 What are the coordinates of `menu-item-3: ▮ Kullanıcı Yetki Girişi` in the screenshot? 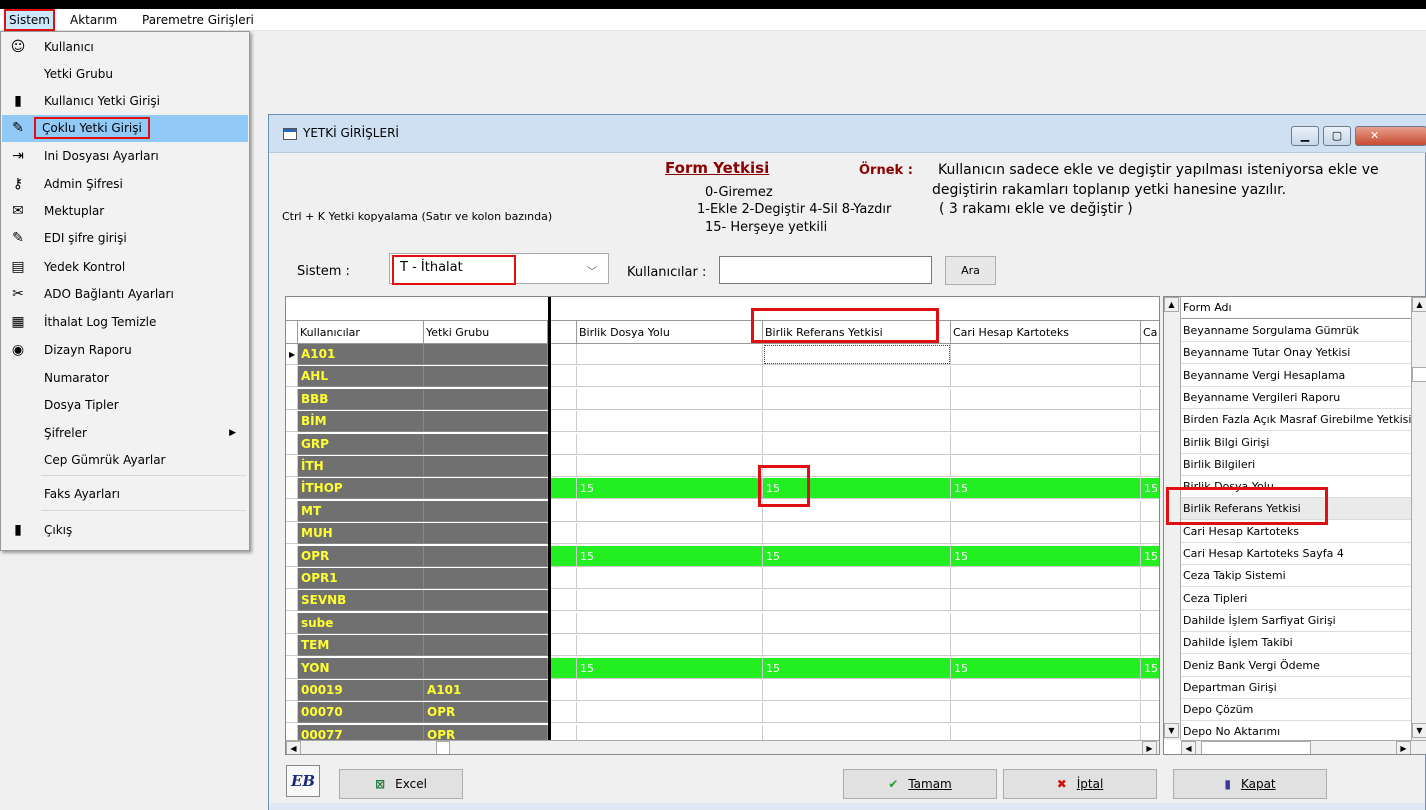 It's located at (125, 101).